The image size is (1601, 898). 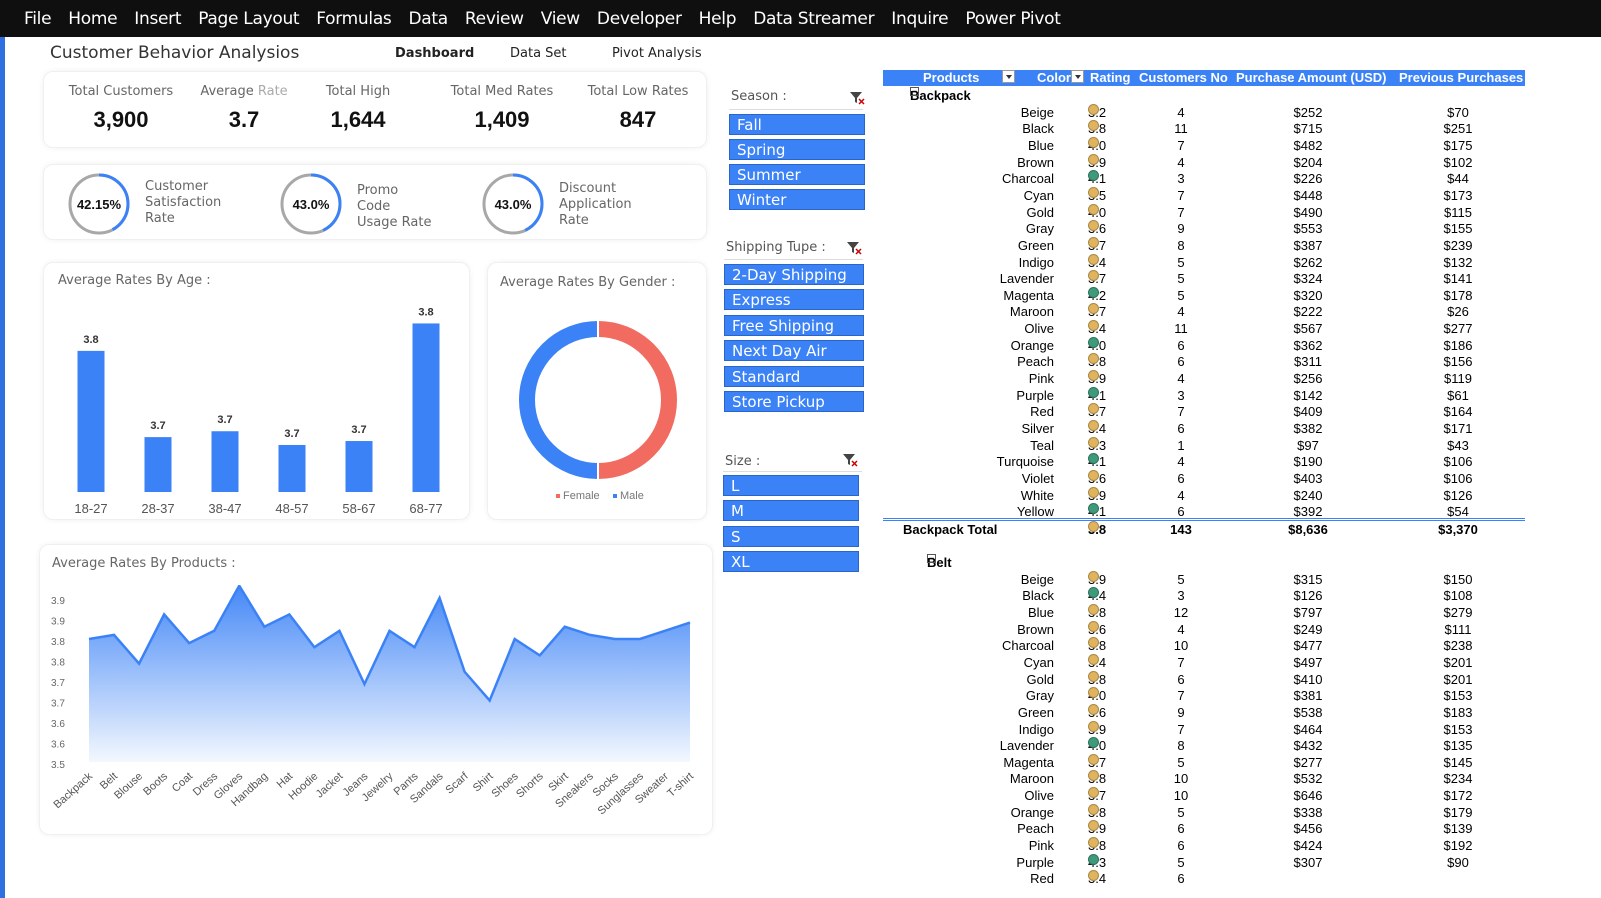 I want to click on cell-color: Turquoise, so click(x=1025, y=462).